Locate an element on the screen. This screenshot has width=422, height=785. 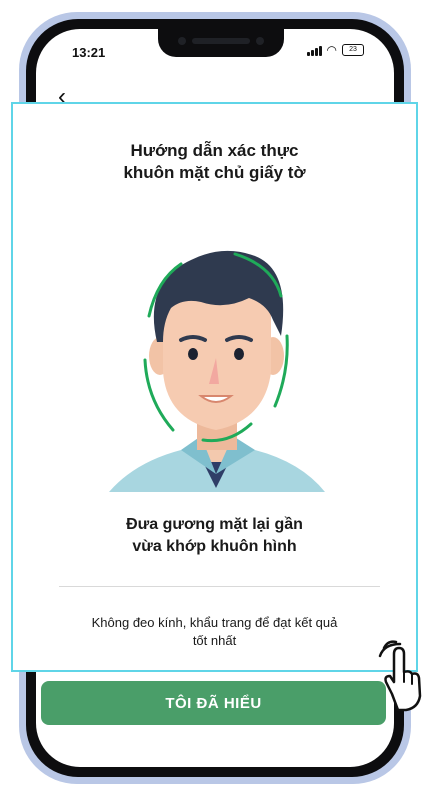
status-icons: ◠ 23 is located at coordinates (335, 50).